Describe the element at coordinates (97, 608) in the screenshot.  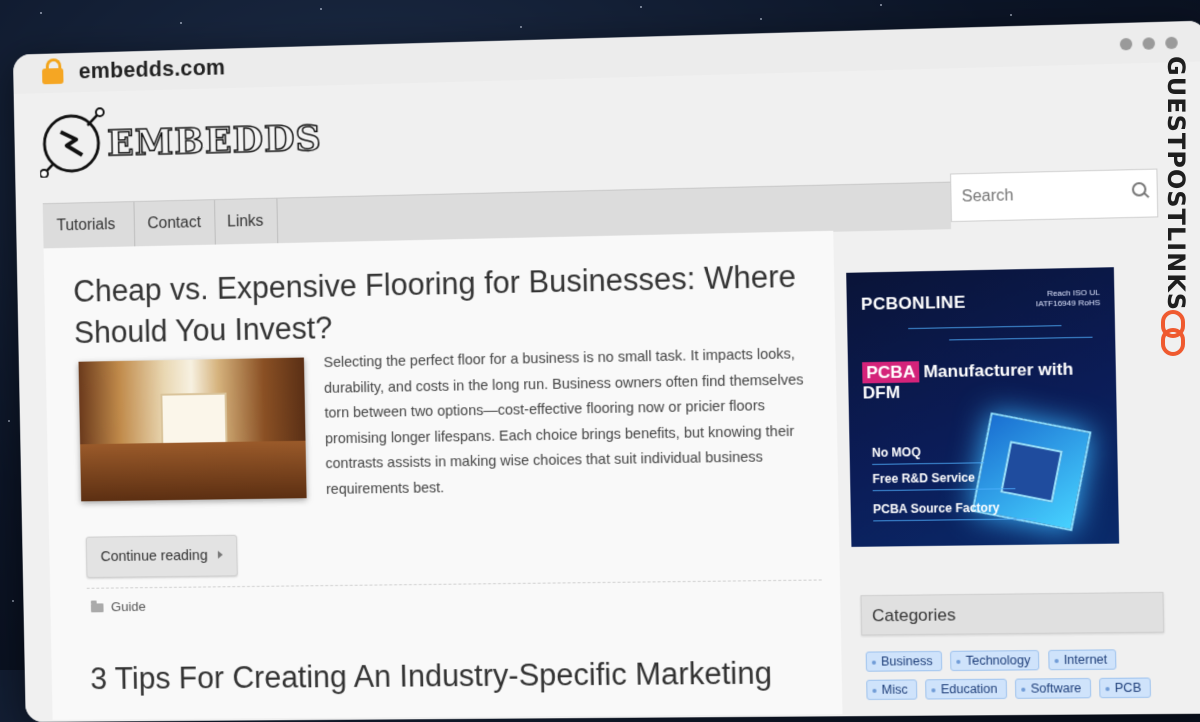
I see `folder-icon` at that location.